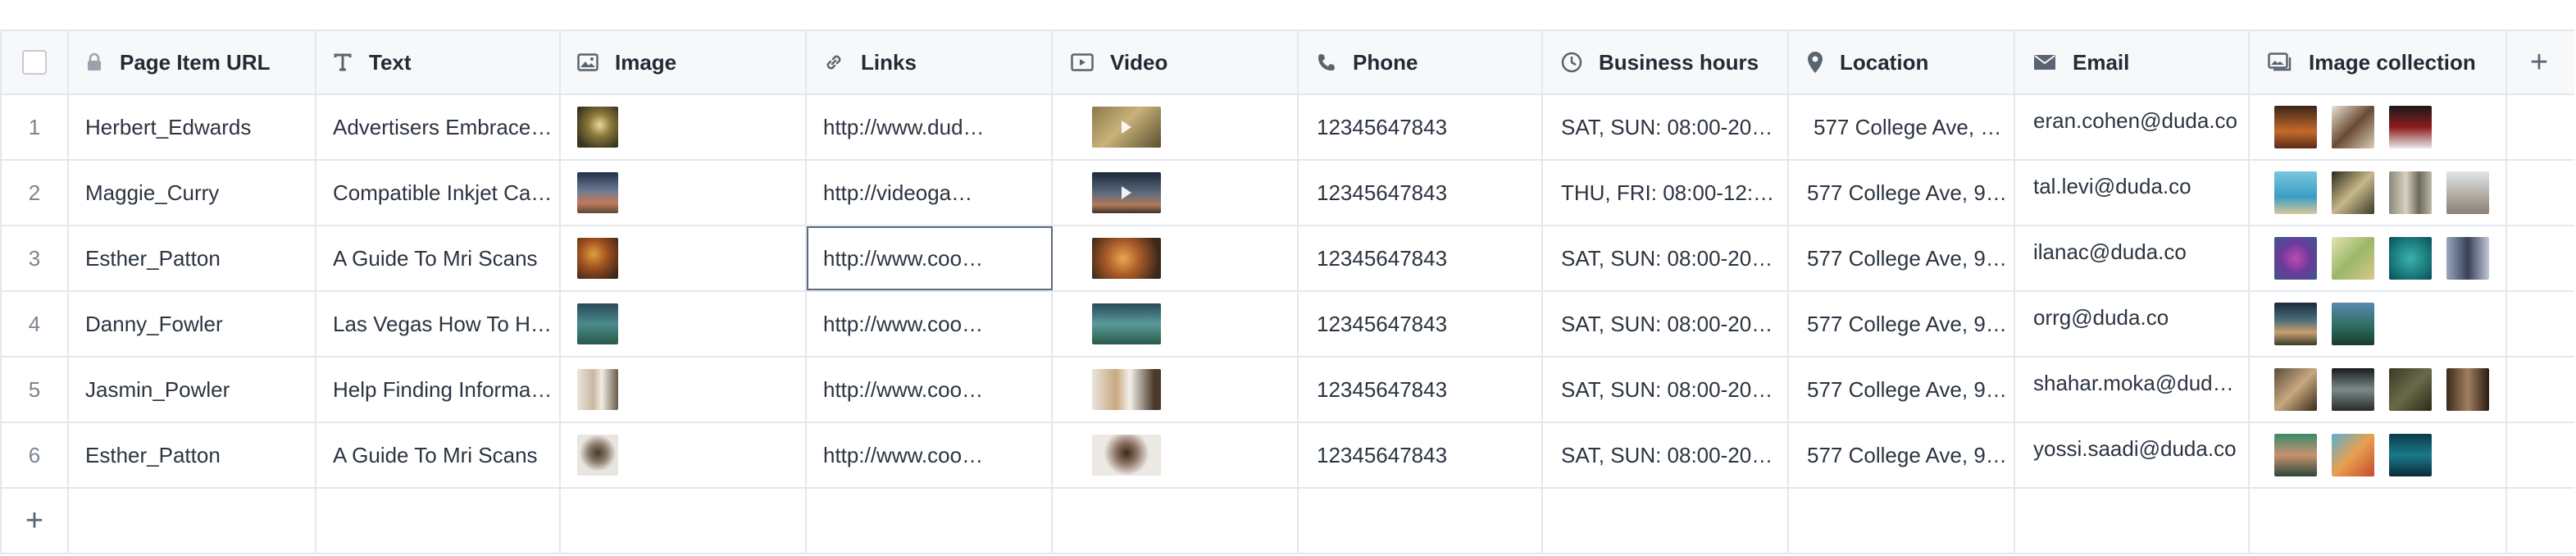  What do you see at coordinates (1326, 62) in the screenshot?
I see `phone-icon` at bounding box center [1326, 62].